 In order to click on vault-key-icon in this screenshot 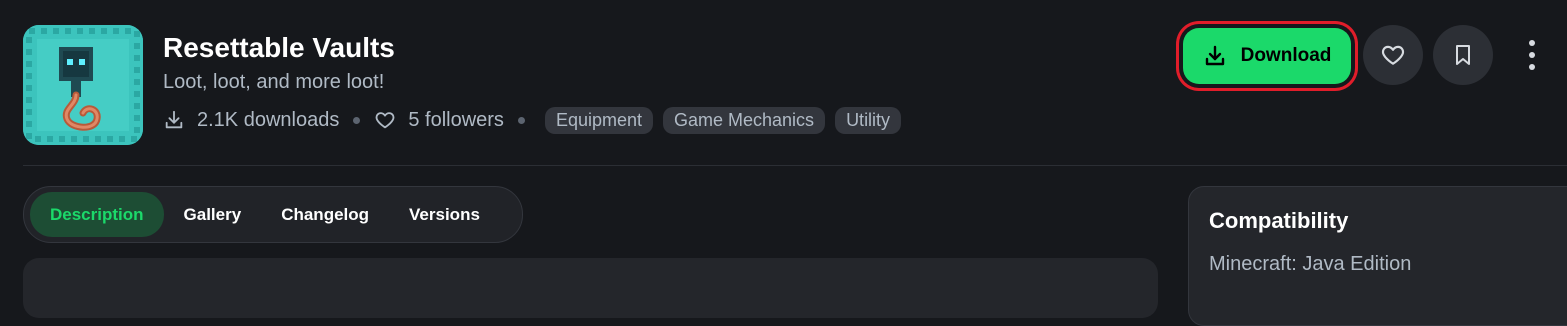, I will do `click(83, 85)`.